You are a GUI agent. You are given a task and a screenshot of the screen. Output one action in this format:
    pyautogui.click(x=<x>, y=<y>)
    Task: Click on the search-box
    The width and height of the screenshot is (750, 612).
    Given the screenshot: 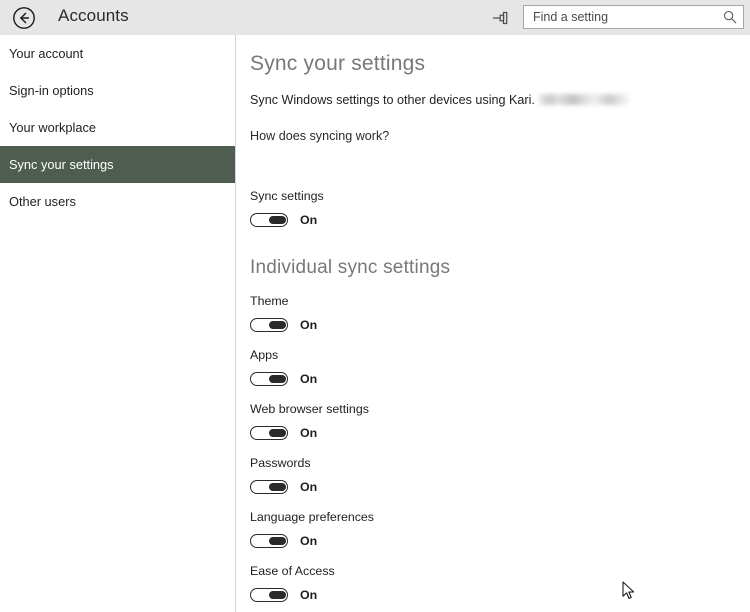 What is the action you would take?
    pyautogui.click(x=633, y=17)
    